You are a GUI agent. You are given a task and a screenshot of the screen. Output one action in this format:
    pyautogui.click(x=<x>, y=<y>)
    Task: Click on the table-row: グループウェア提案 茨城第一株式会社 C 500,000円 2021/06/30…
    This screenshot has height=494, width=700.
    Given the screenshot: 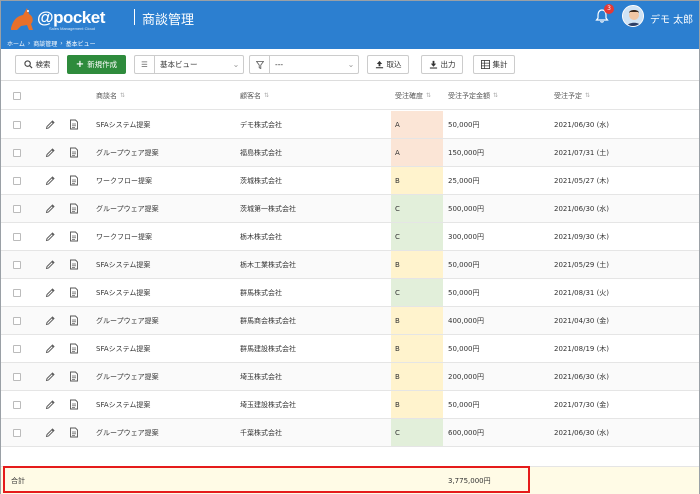 What is the action you would take?
    pyautogui.click(x=350, y=209)
    